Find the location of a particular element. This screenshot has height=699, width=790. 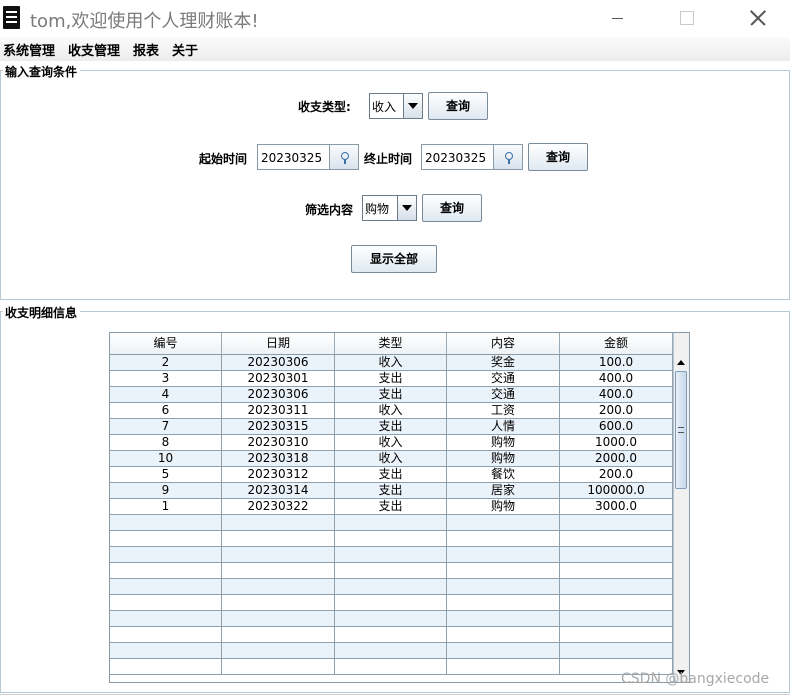

close-icon is located at coordinates (758, 18).